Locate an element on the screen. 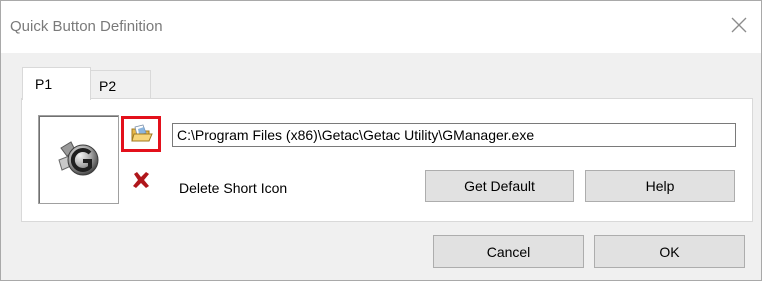 This screenshot has height=281, width=762. delete-short-icon-label: Delete Short Icon is located at coordinates (233, 188).